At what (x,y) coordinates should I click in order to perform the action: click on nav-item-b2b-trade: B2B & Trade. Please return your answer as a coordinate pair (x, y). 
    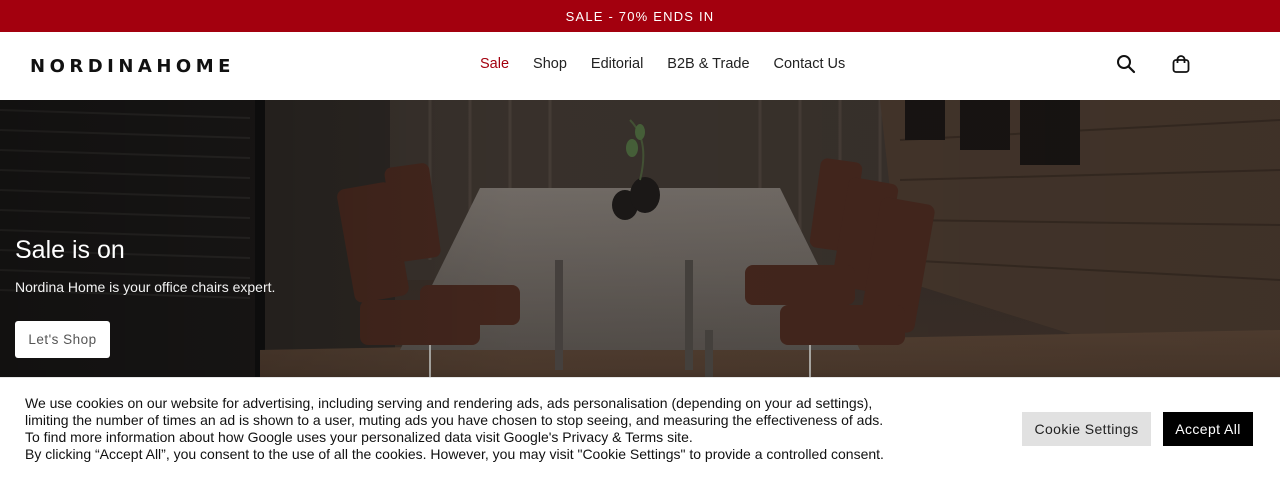
    Looking at the image, I should click on (708, 64).